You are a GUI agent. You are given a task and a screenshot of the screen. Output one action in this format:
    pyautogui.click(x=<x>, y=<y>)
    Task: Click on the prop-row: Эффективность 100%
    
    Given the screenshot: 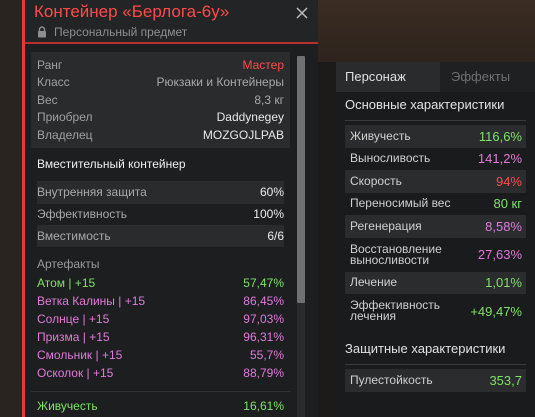 What is the action you would take?
    pyautogui.click(x=160, y=213)
    